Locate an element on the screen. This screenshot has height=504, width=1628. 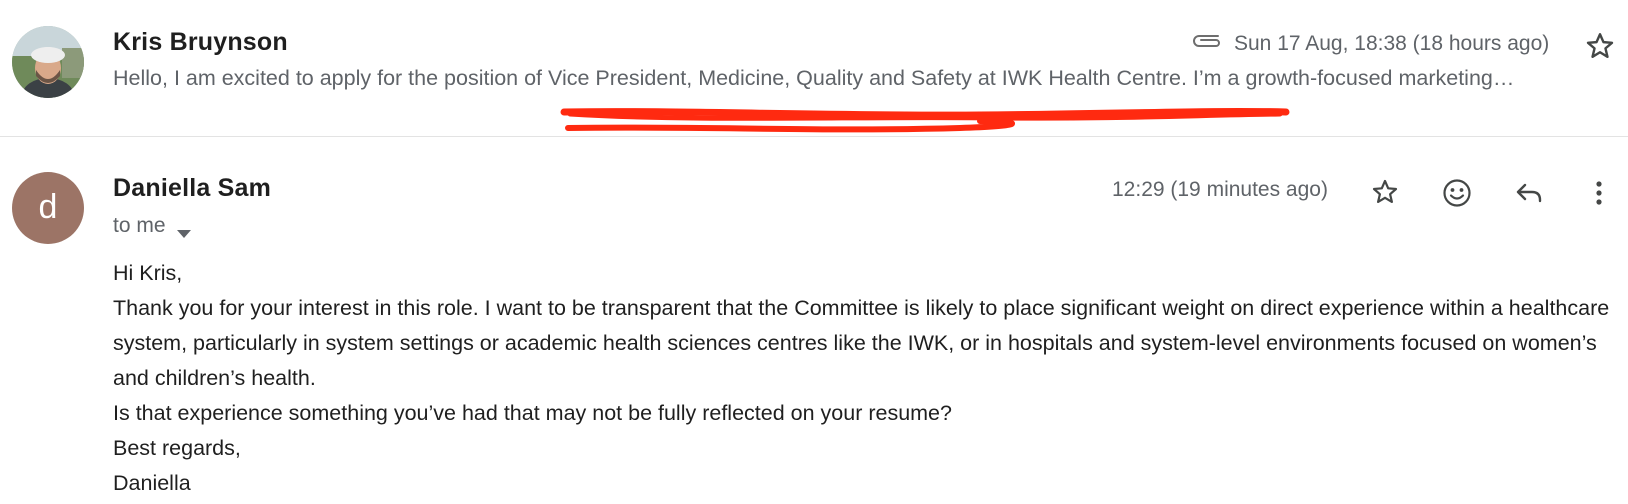
recipients-label: to me is located at coordinates (139, 225).